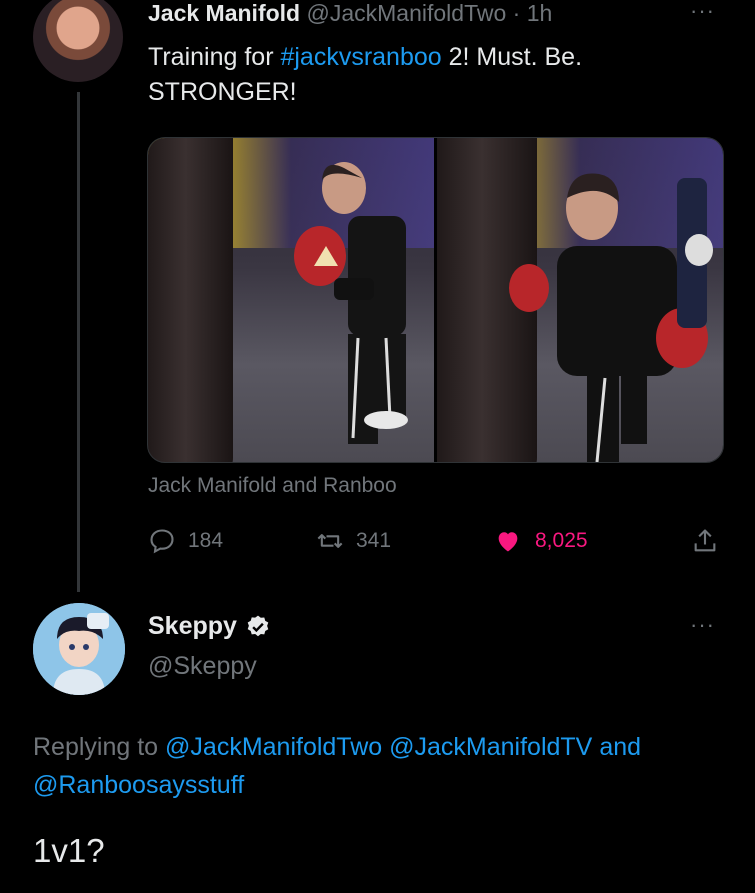 The height and width of the screenshot is (893, 755). What do you see at coordinates (224, 13) in the screenshot?
I see `author-name: Jack Manifold` at bounding box center [224, 13].